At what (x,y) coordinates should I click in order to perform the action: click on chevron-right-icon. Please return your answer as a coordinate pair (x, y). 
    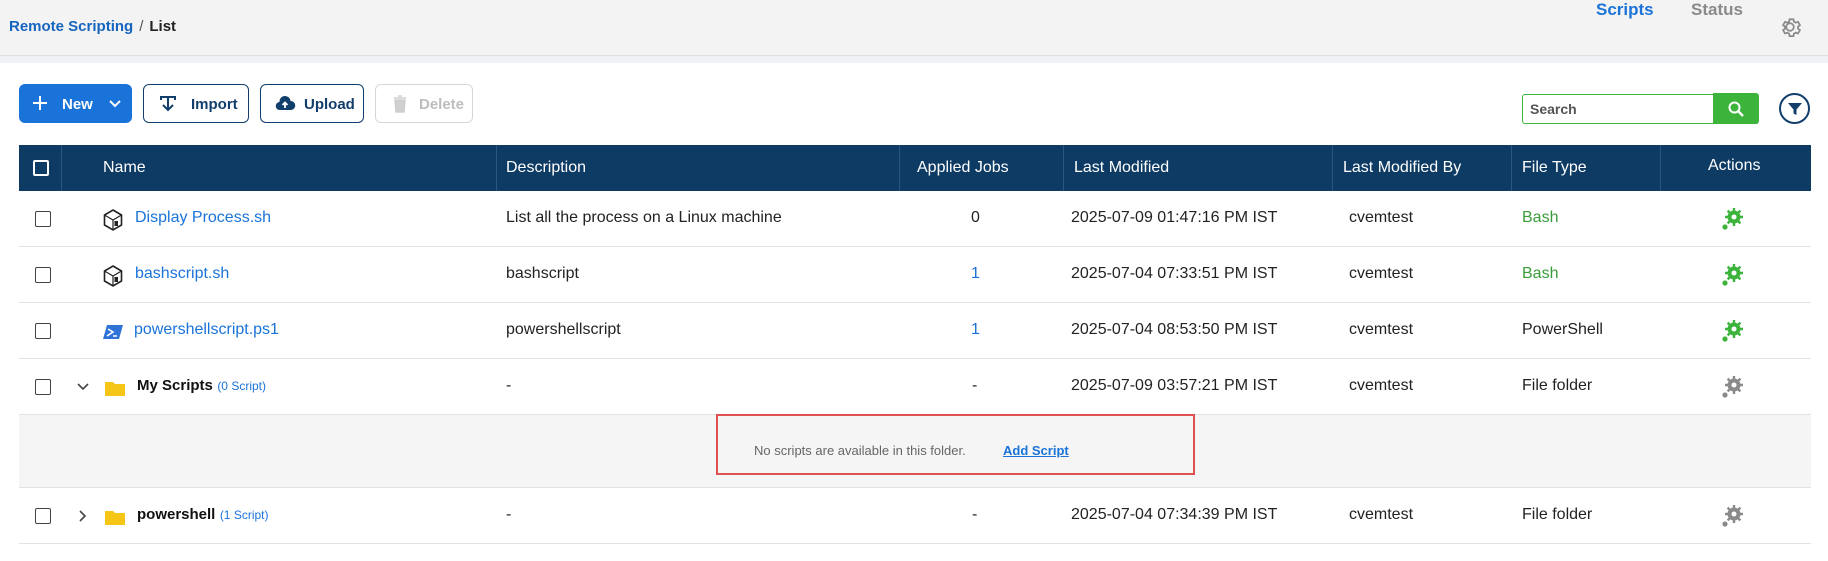
    Looking at the image, I should click on (83, 516).